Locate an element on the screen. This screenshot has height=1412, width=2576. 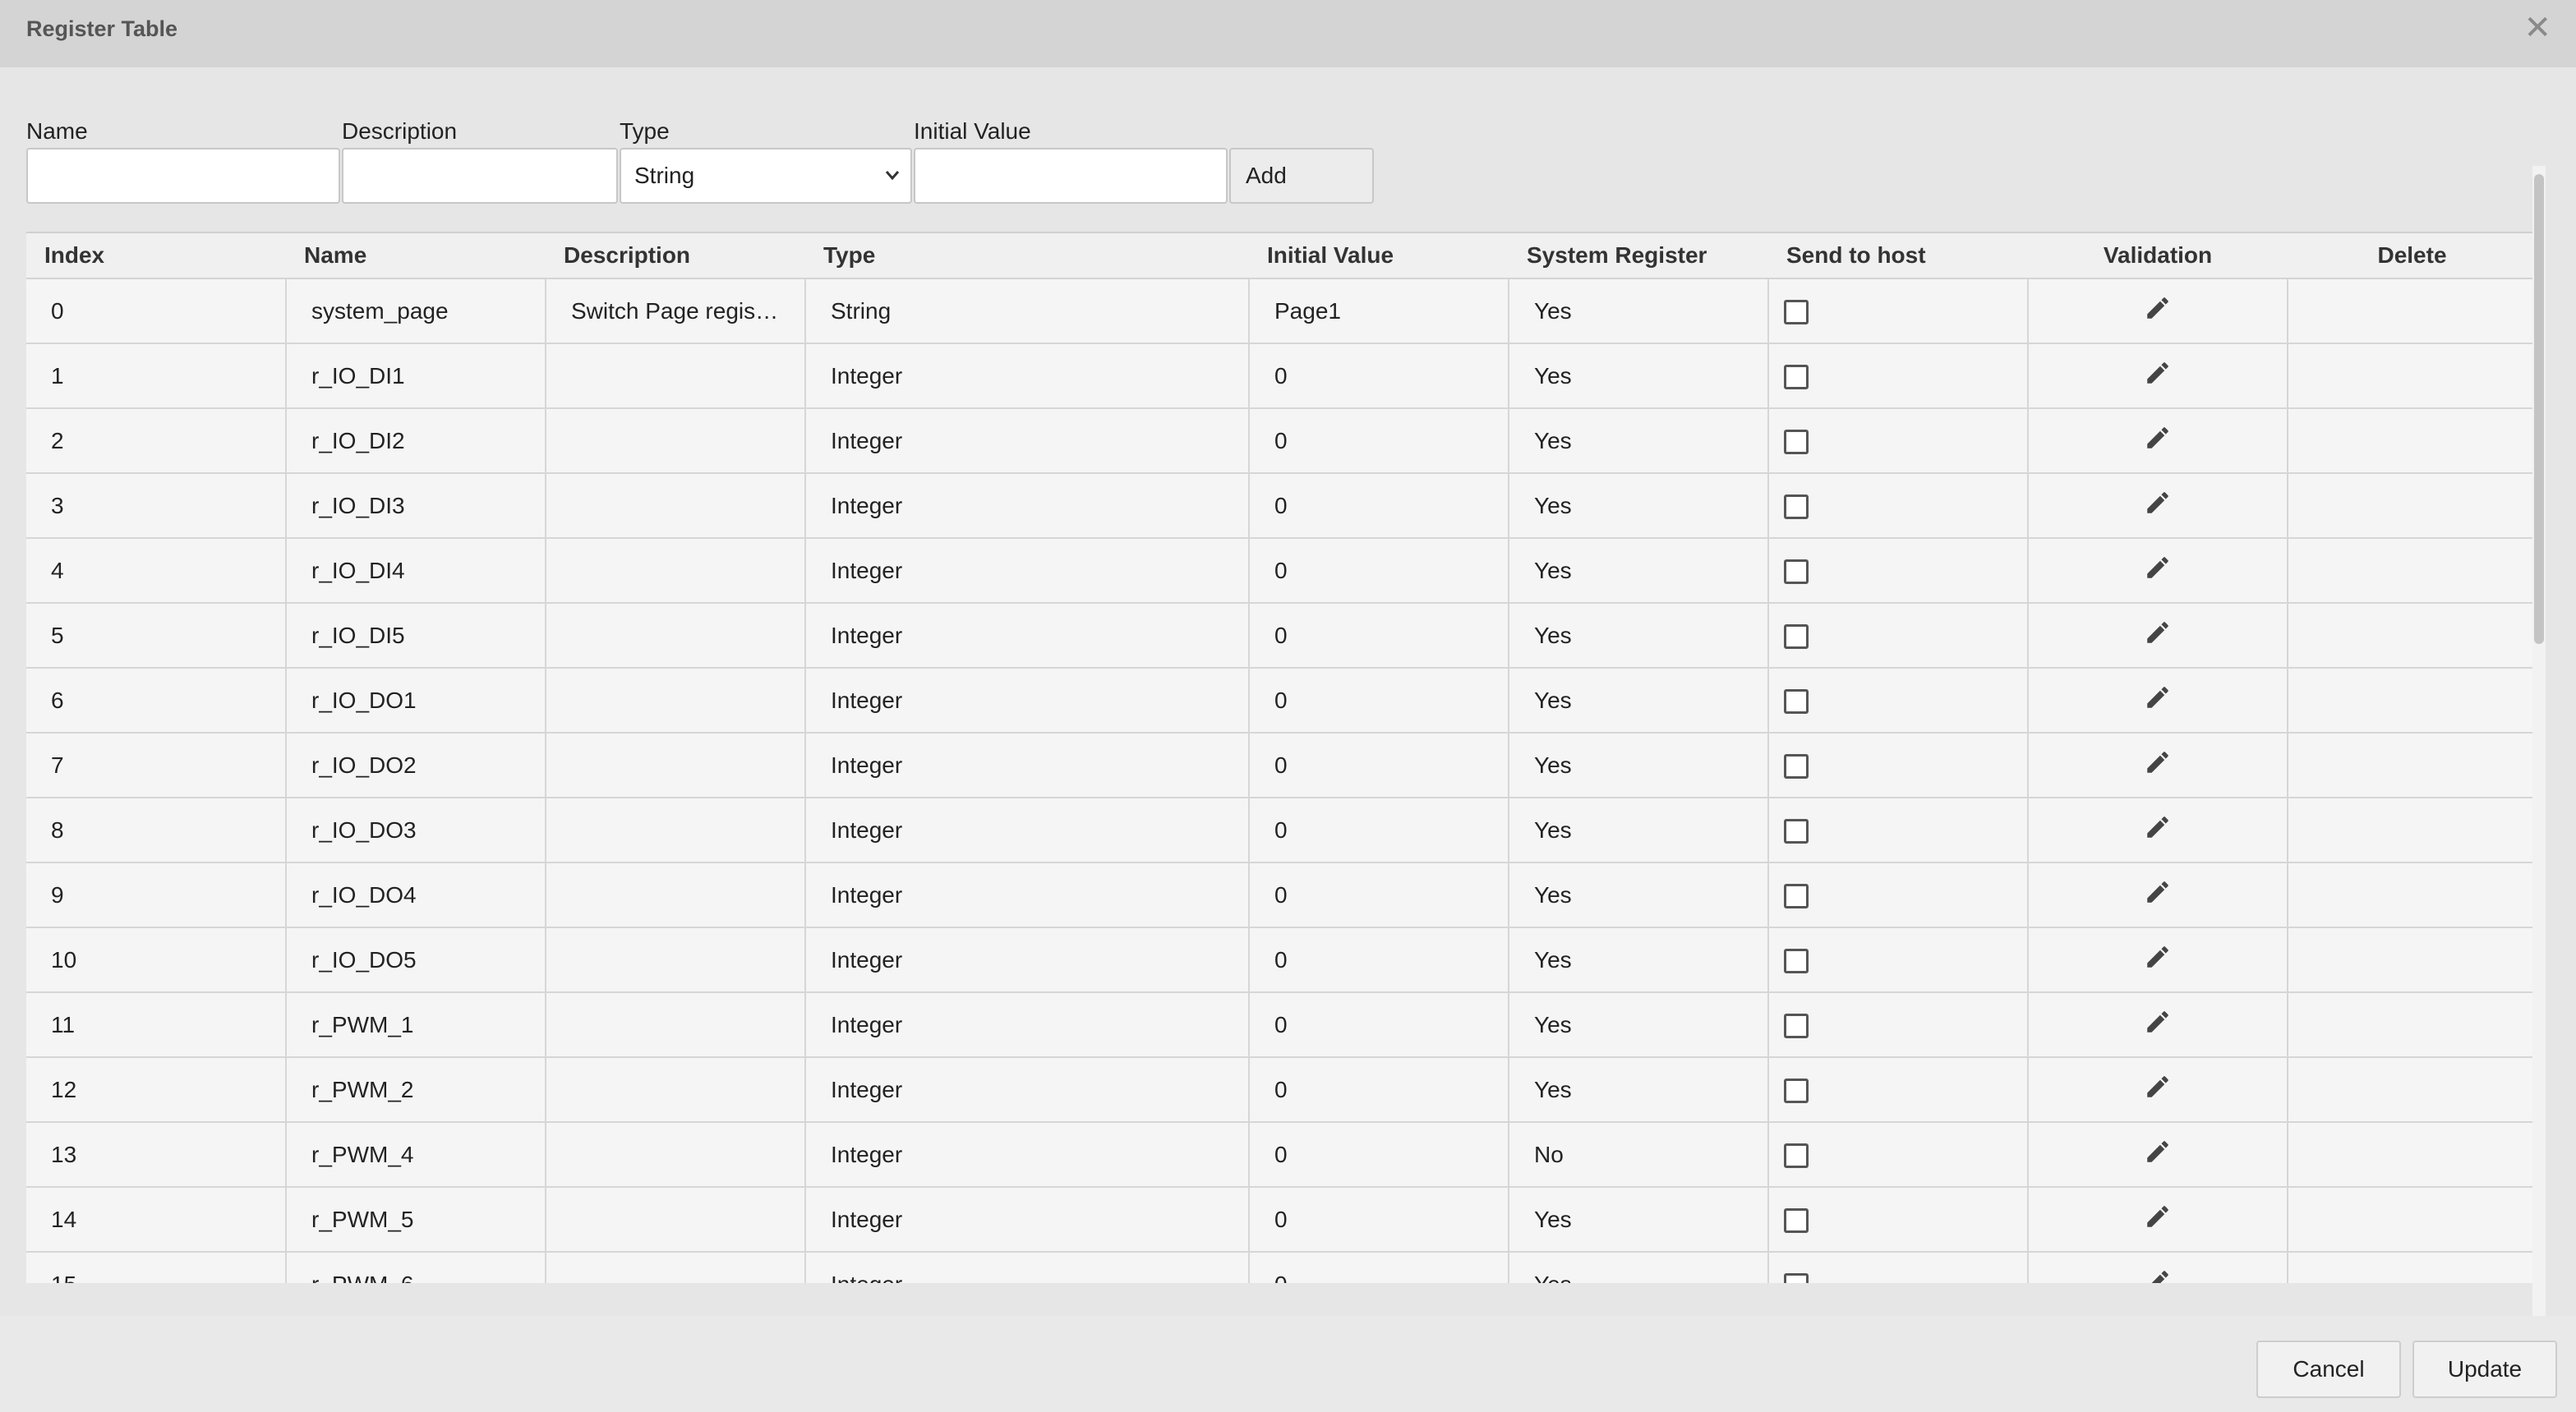
table-row: 5 r_IO_DI5 Integer 0 Yes is located at coordinates (1281, 636).